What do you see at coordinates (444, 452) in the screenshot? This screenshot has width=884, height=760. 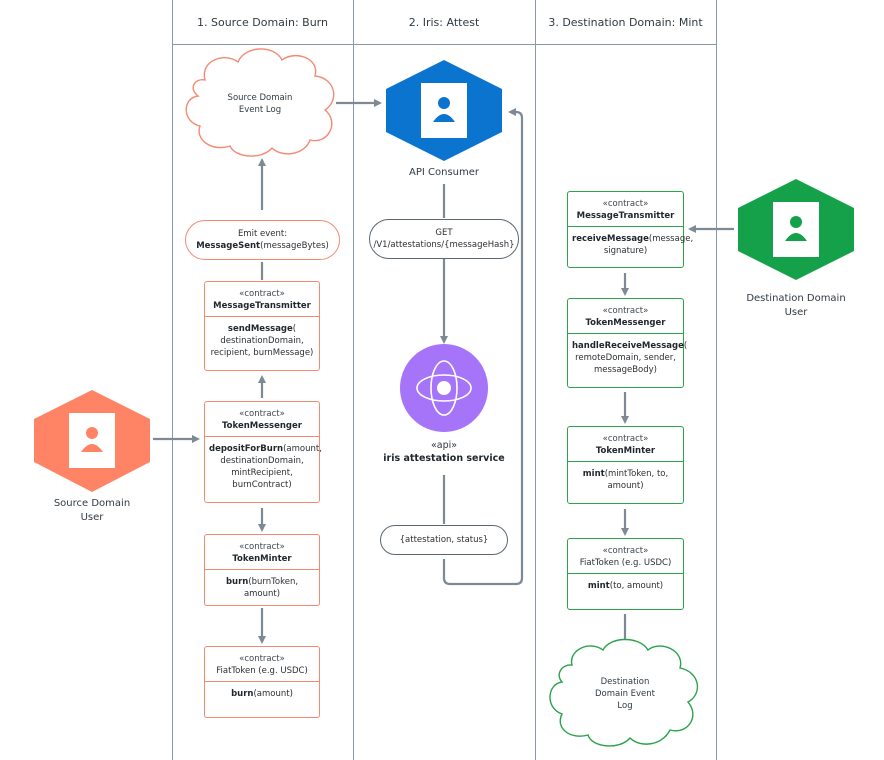 I see `iris-service-label: «api» iris attestation service` at bounding box center [444, 452].